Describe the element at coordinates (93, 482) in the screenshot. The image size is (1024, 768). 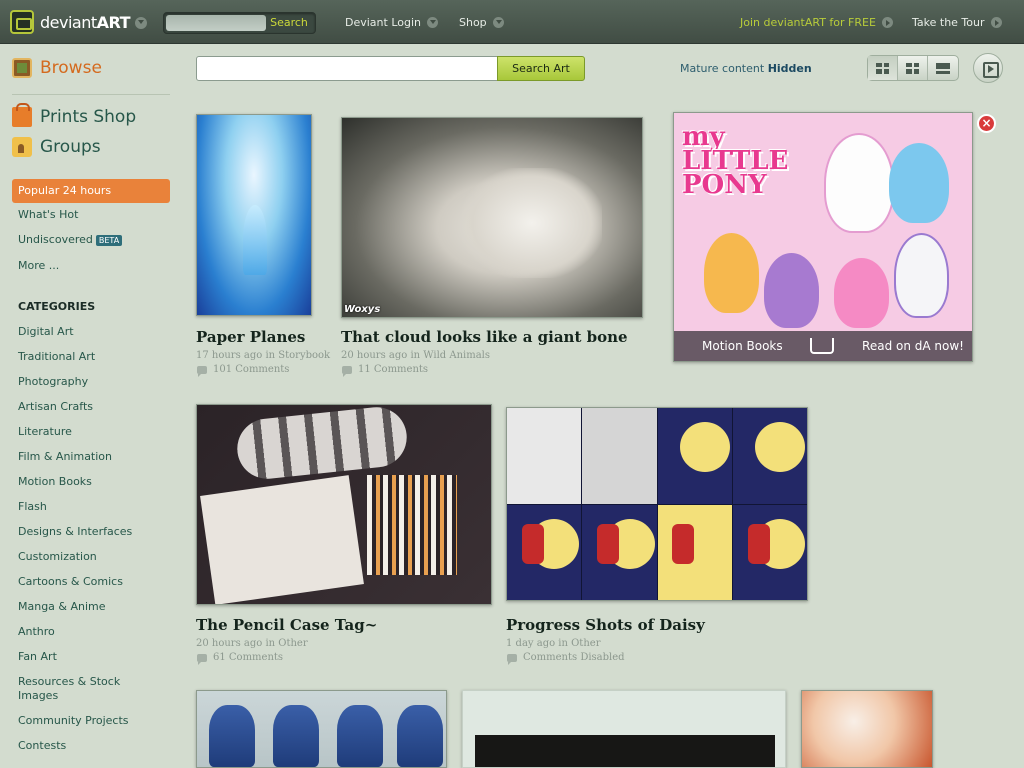
I see `category-link: Motion Books` at that location.